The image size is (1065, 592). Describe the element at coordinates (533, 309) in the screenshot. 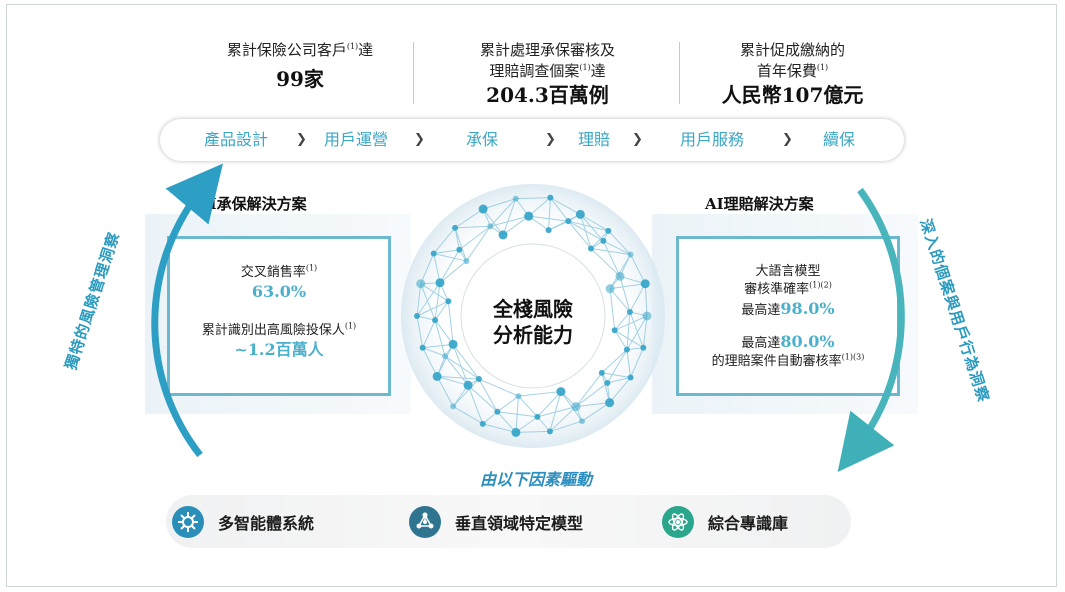

I see `center-label-line1: 全棧風險` at that location.